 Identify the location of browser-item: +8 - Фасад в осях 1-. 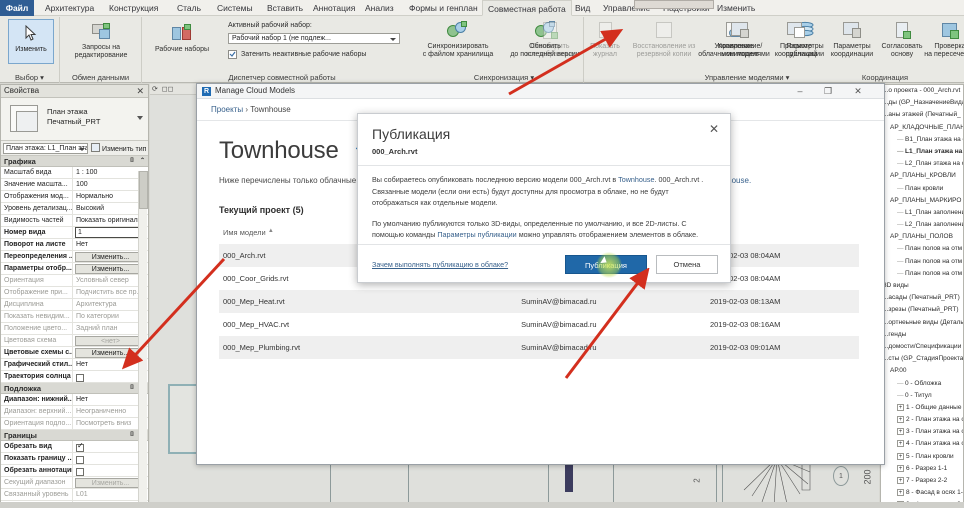
(922, 493).